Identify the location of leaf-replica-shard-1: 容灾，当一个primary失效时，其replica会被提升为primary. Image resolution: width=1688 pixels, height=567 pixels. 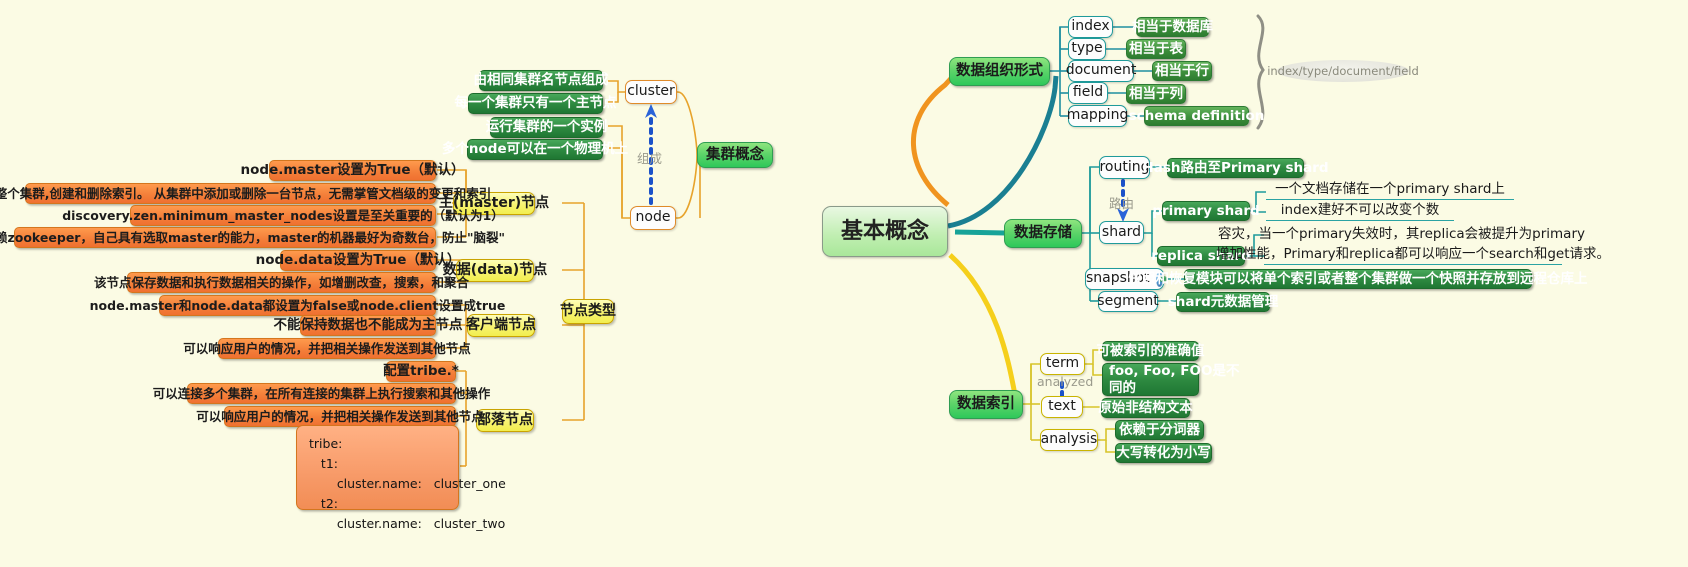
(1401, 234).